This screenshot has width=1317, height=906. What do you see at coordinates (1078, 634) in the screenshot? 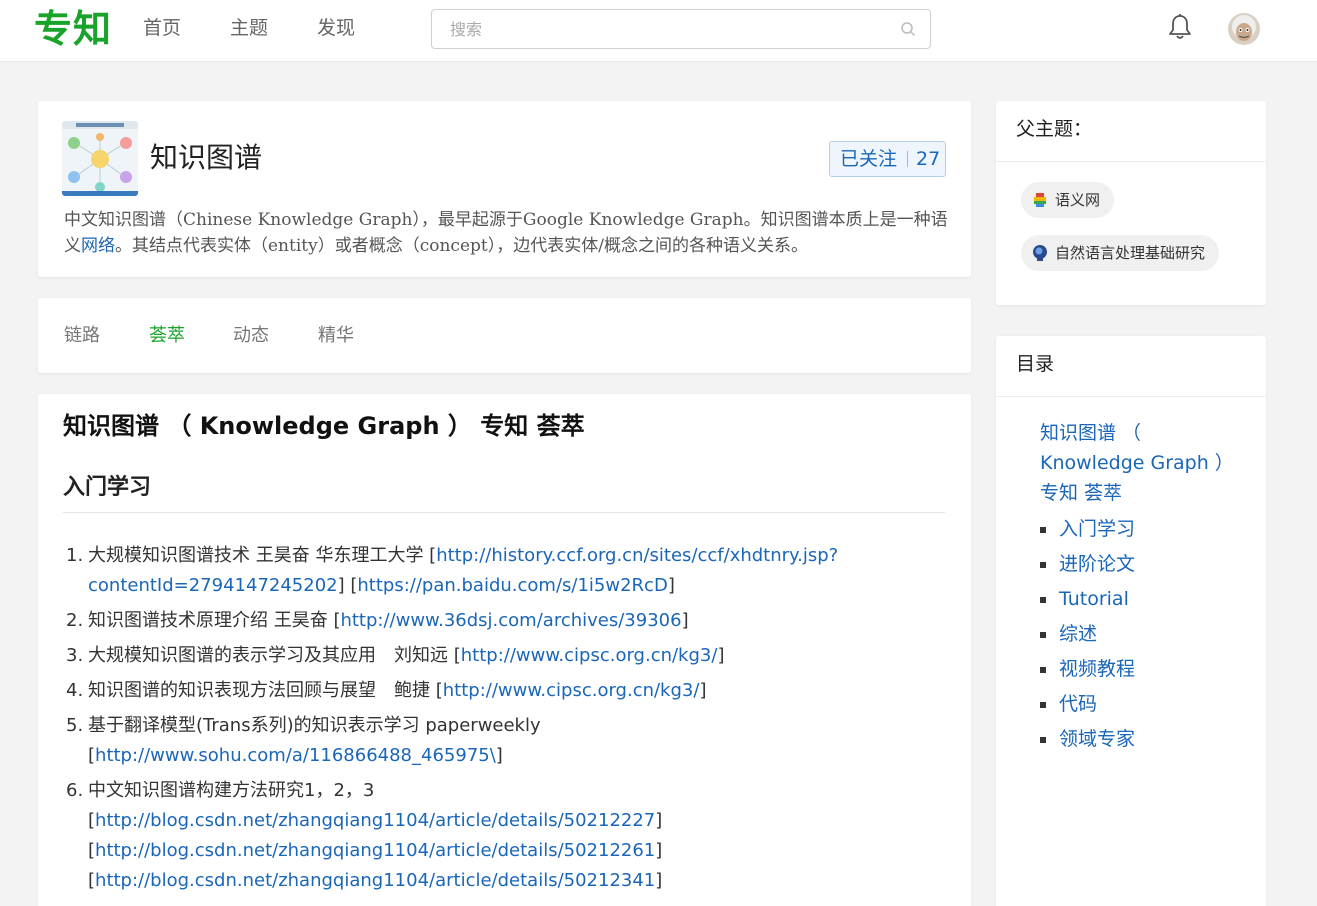
I see `toc-link: 综述` at bounding box center [1078, 634].